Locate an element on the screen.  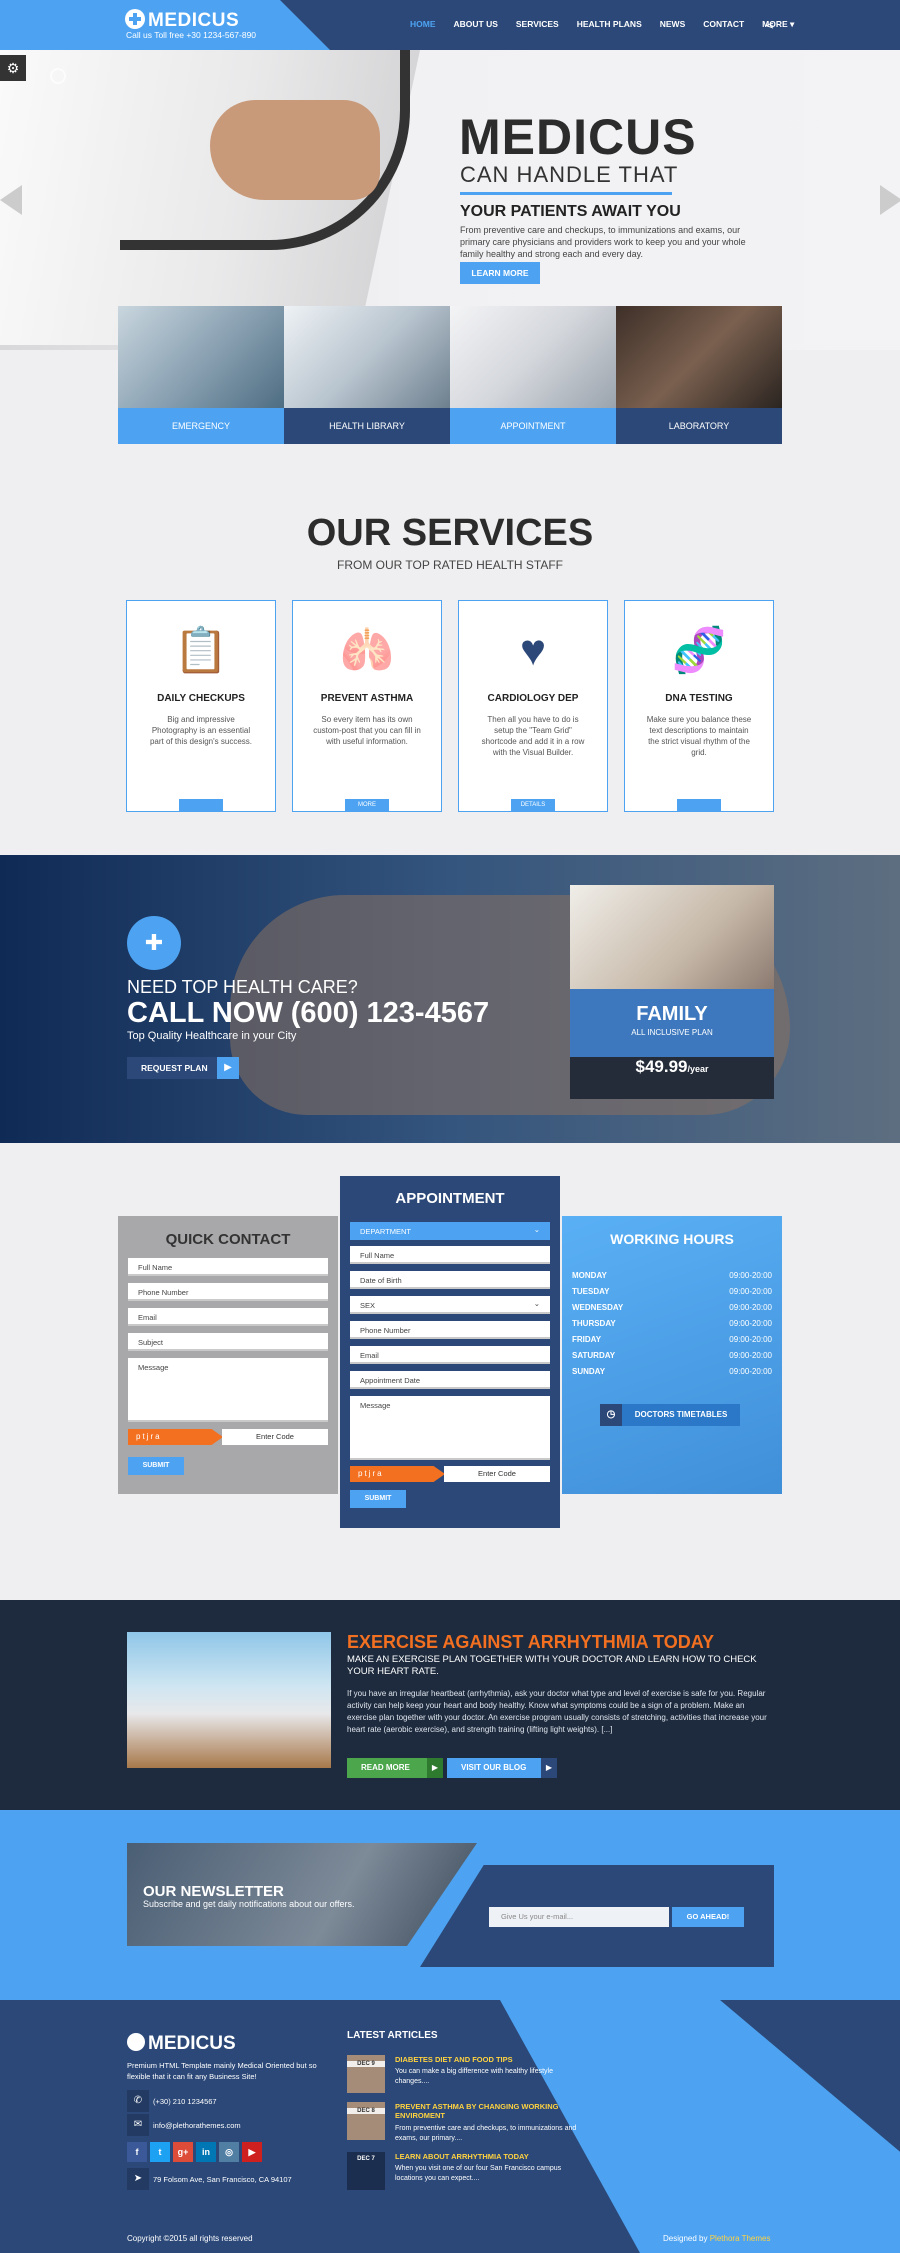
newsletter-submit-button: GO AHEAD! is located at coordinates (708, 1917).